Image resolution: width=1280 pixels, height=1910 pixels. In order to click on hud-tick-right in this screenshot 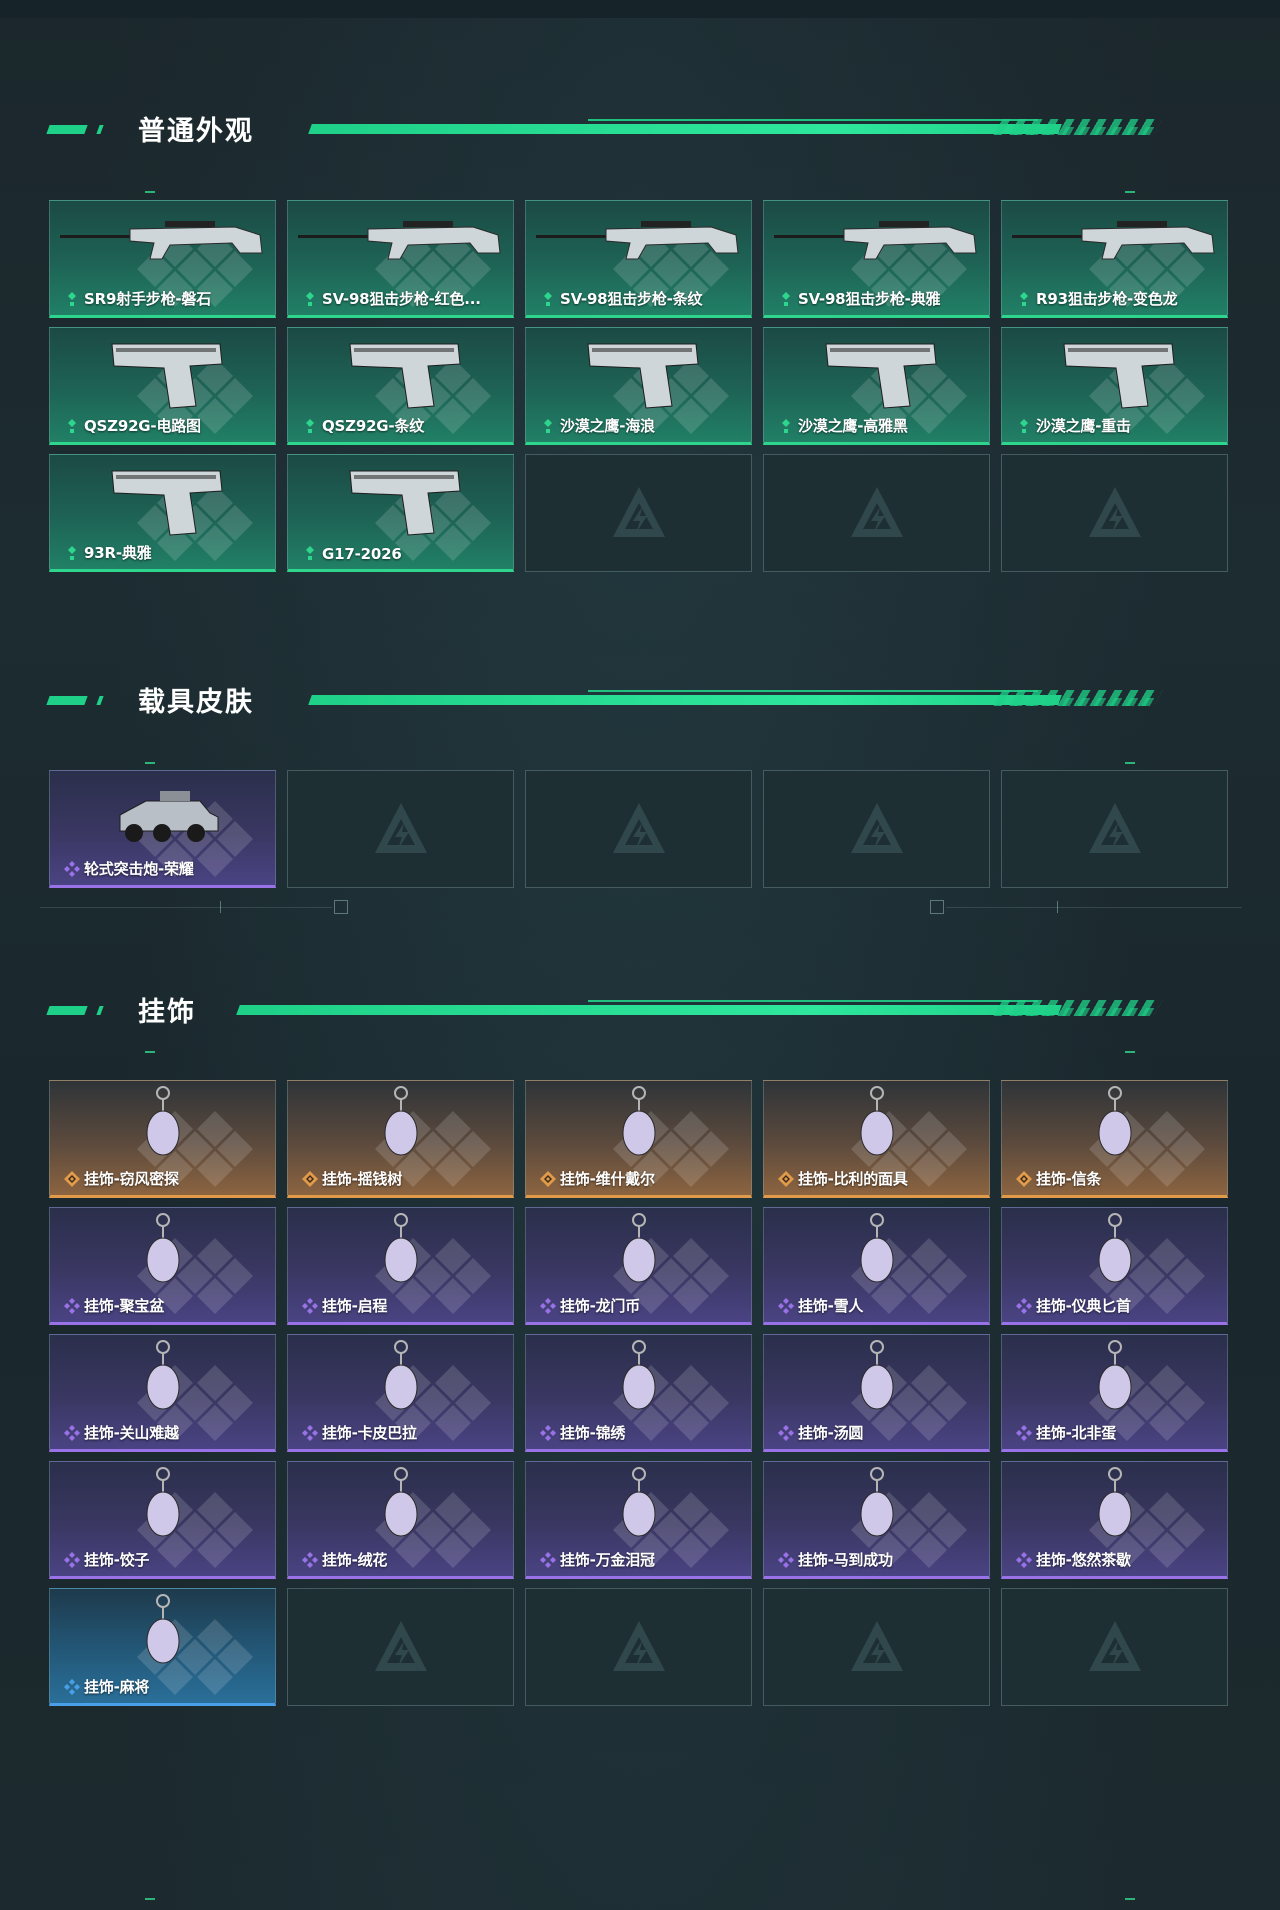, I will do `click(1057, 907)`.